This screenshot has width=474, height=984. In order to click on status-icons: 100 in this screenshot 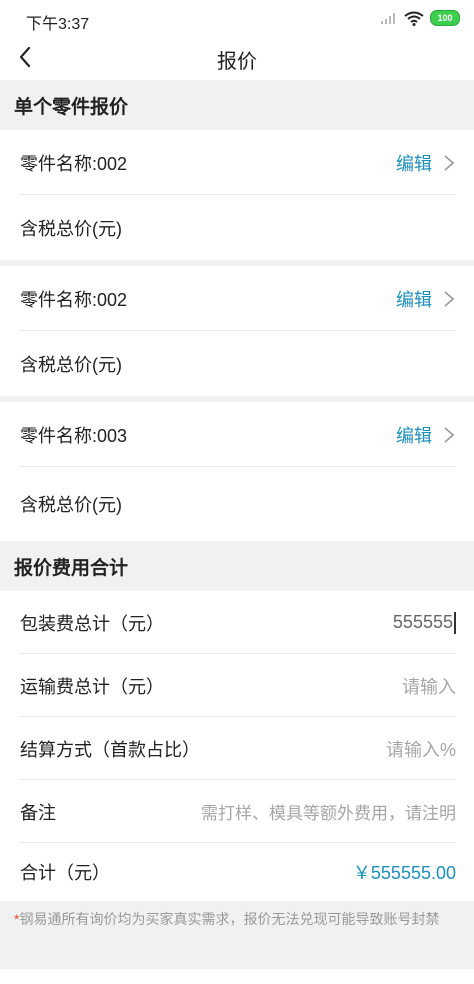, I will do `click(420, 18)`.